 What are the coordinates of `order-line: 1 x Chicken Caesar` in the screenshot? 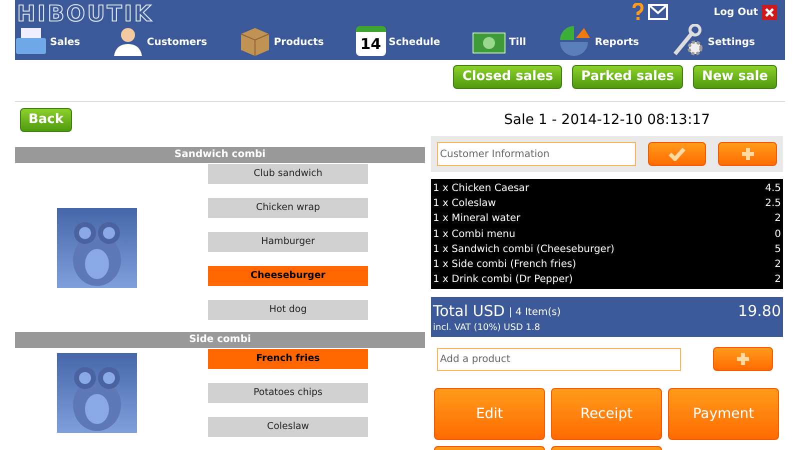 It's located at (481, 189).